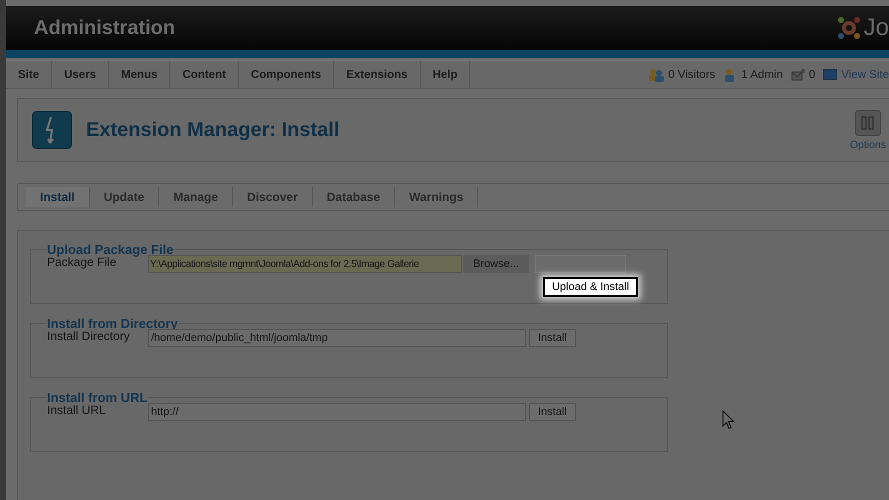 This screenshot has width=889, height=500. What do you see at coordinates (590, 287) in the screenshot?
I see `upload-install-highlight: Upload & Install` at bounding box center [590, 287].